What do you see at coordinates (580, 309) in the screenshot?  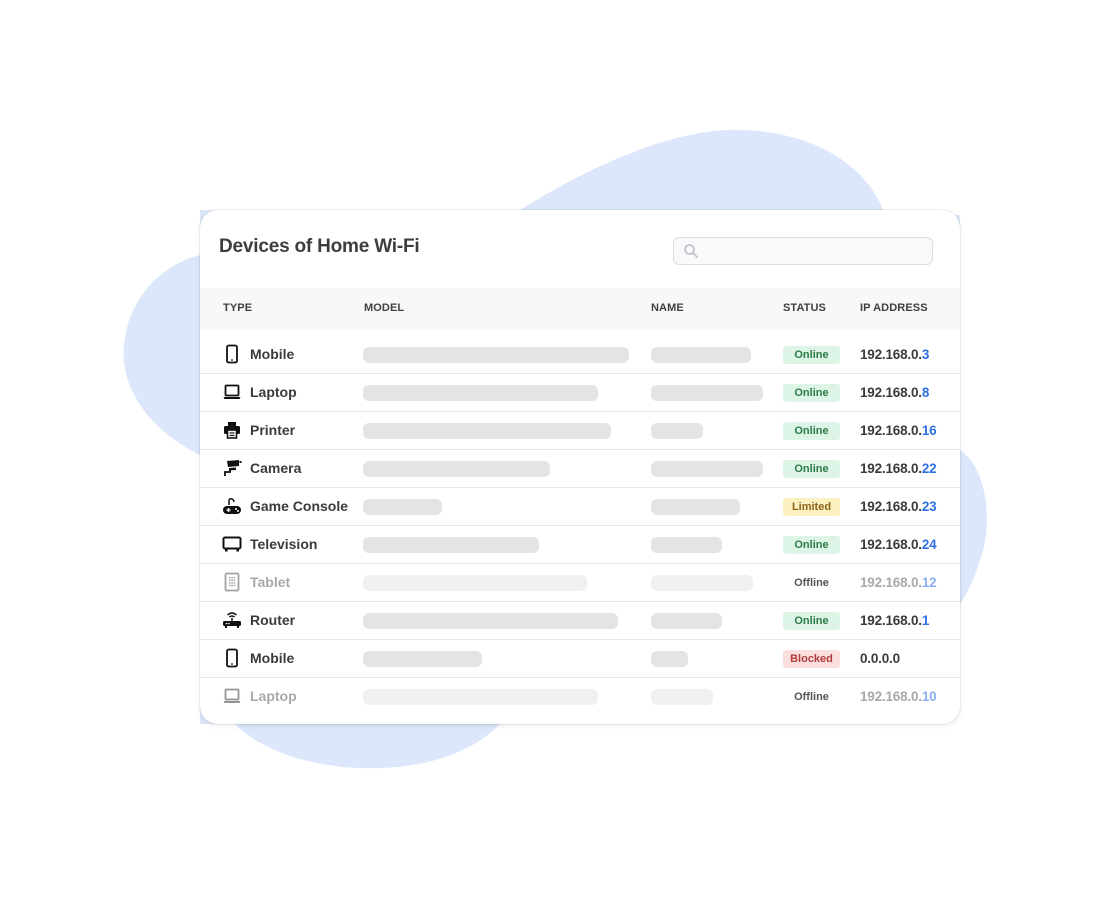 I see `table-header: TYPE MODEL NAME STATUS IP ADDRESS` at bounding box center [580, 309].